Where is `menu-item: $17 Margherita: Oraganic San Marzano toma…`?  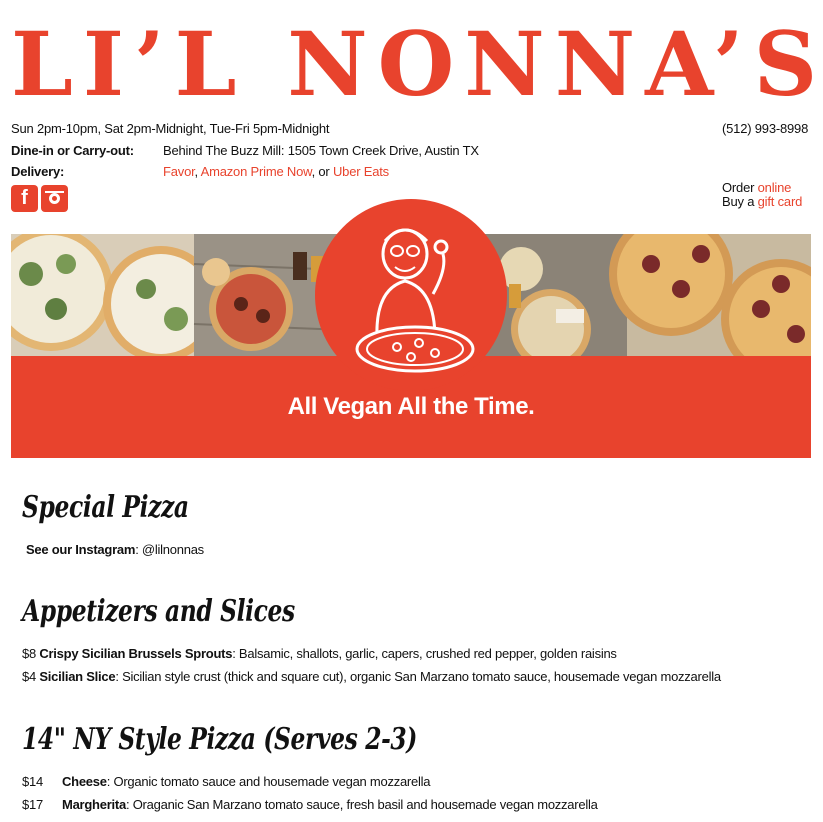 menu-item: $17 Margherita: Oraganic San Marzano toma… is located at coordinates (310, 805).